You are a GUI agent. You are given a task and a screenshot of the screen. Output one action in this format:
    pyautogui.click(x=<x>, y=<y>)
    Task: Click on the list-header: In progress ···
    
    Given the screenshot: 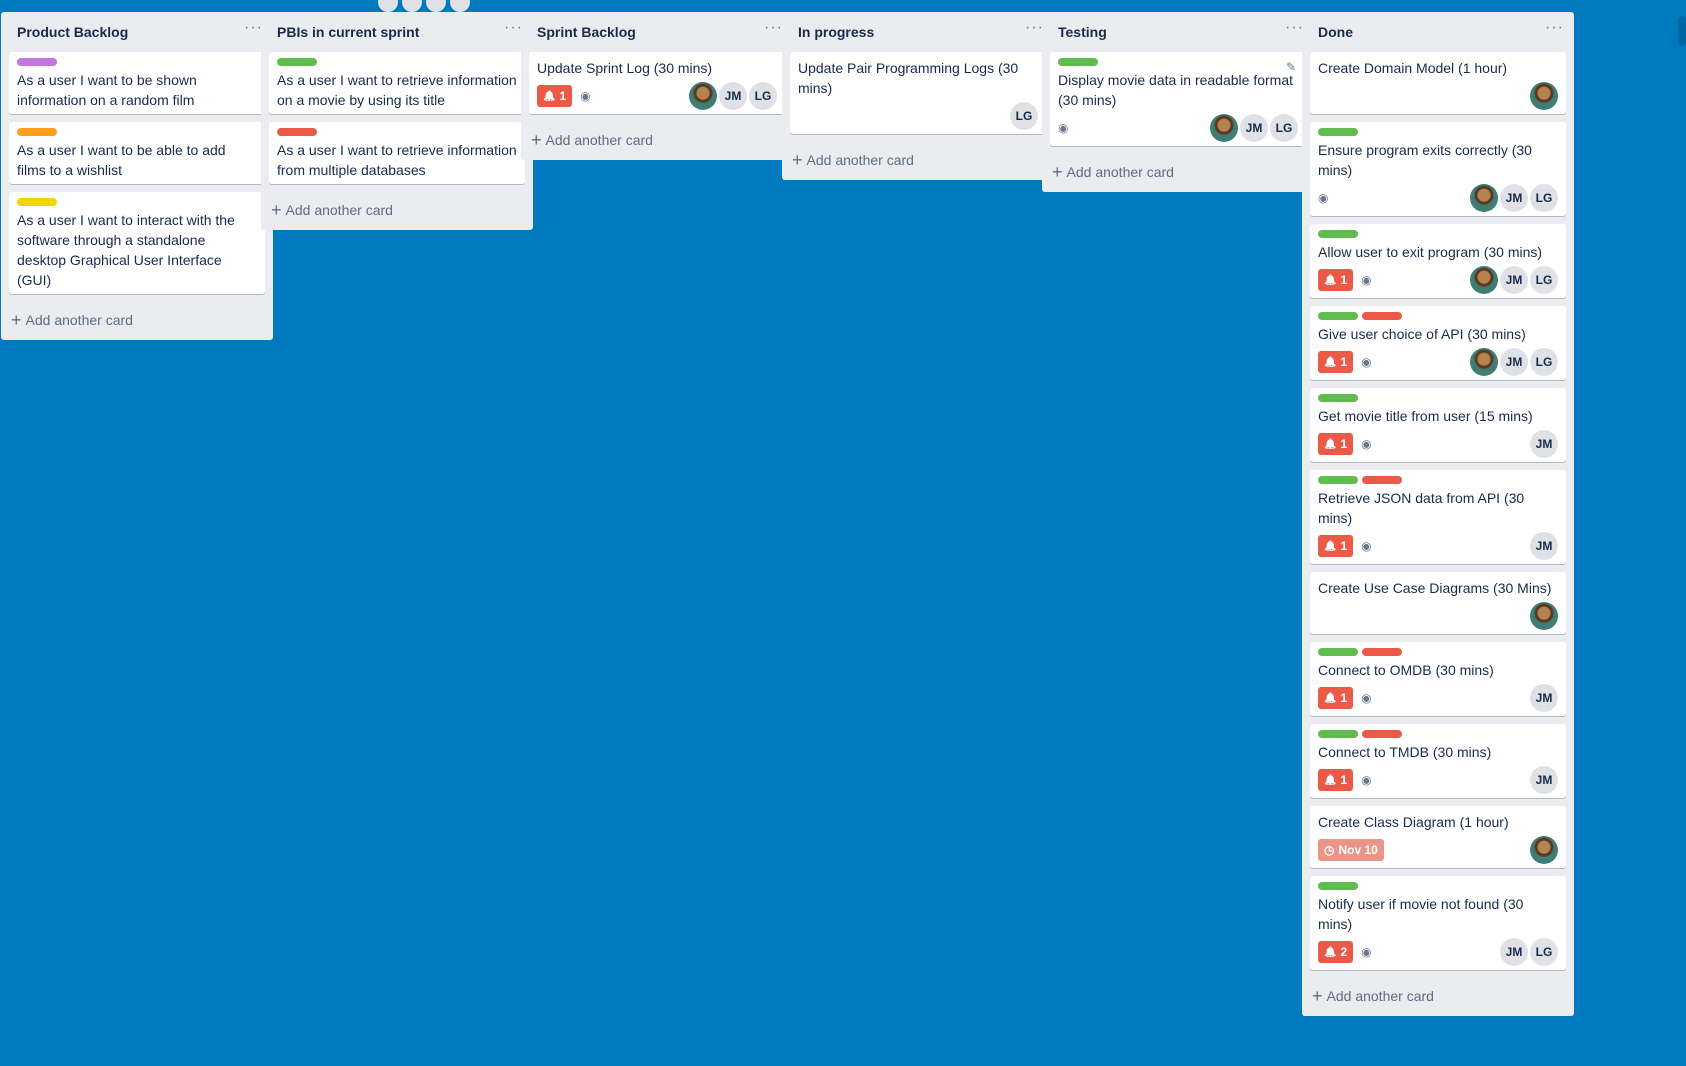 What is the action you would take?
    pyautogui.click(x=918, y=32)
    